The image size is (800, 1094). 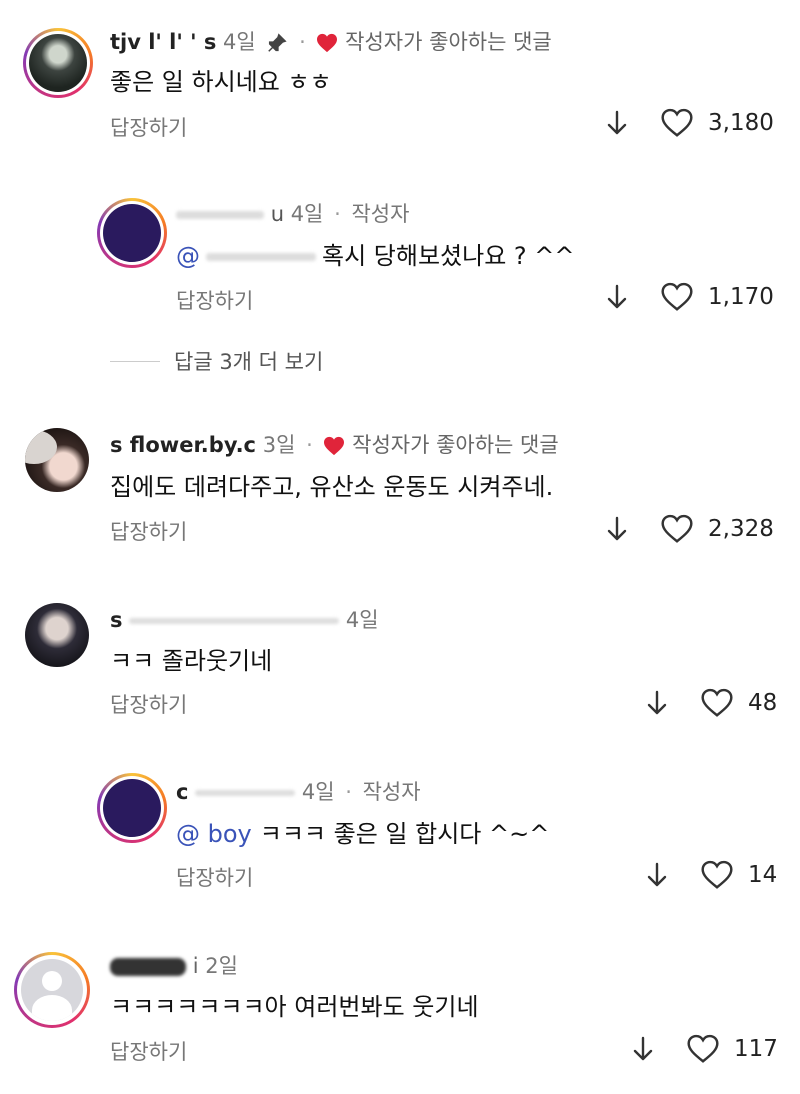 I want to click on timestamp: 2일, so click(x=221, y=966).